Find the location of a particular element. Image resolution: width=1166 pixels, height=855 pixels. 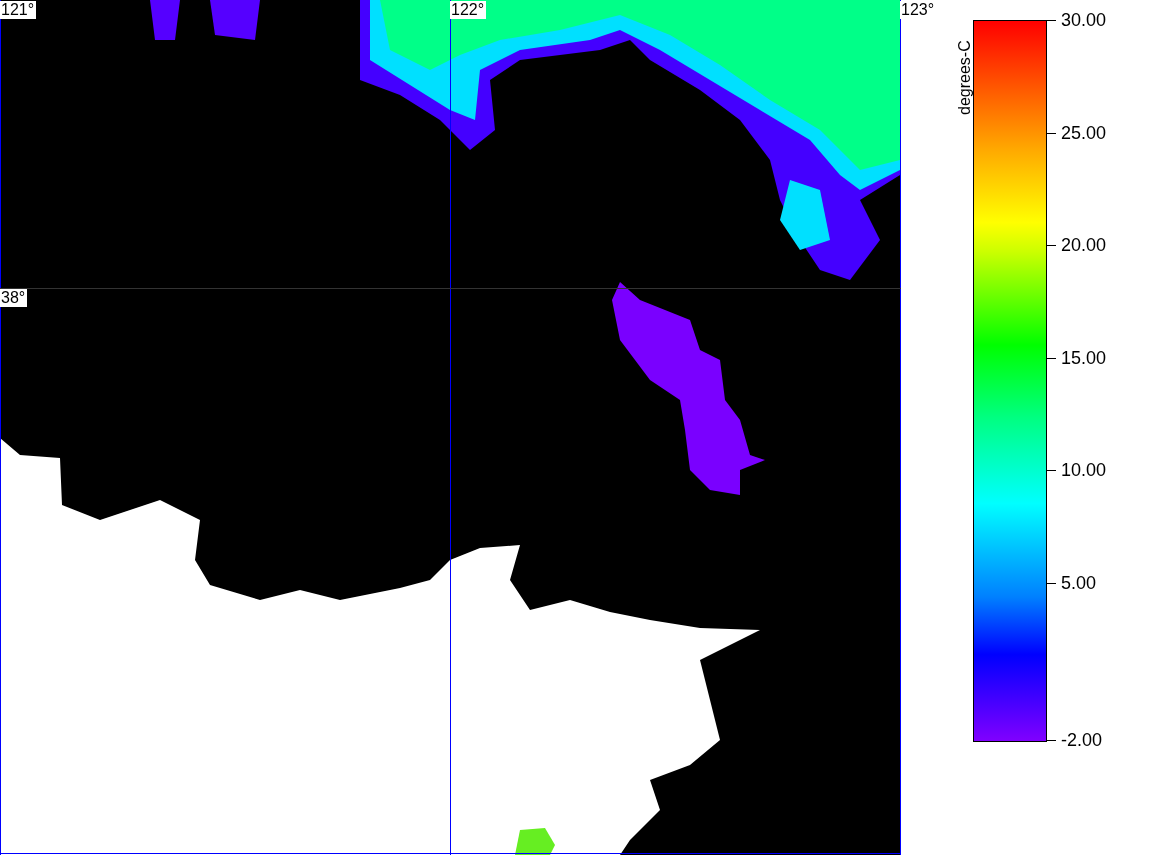

colorbar-tick-label: 10.00 is located at coordinates (1084, 470).